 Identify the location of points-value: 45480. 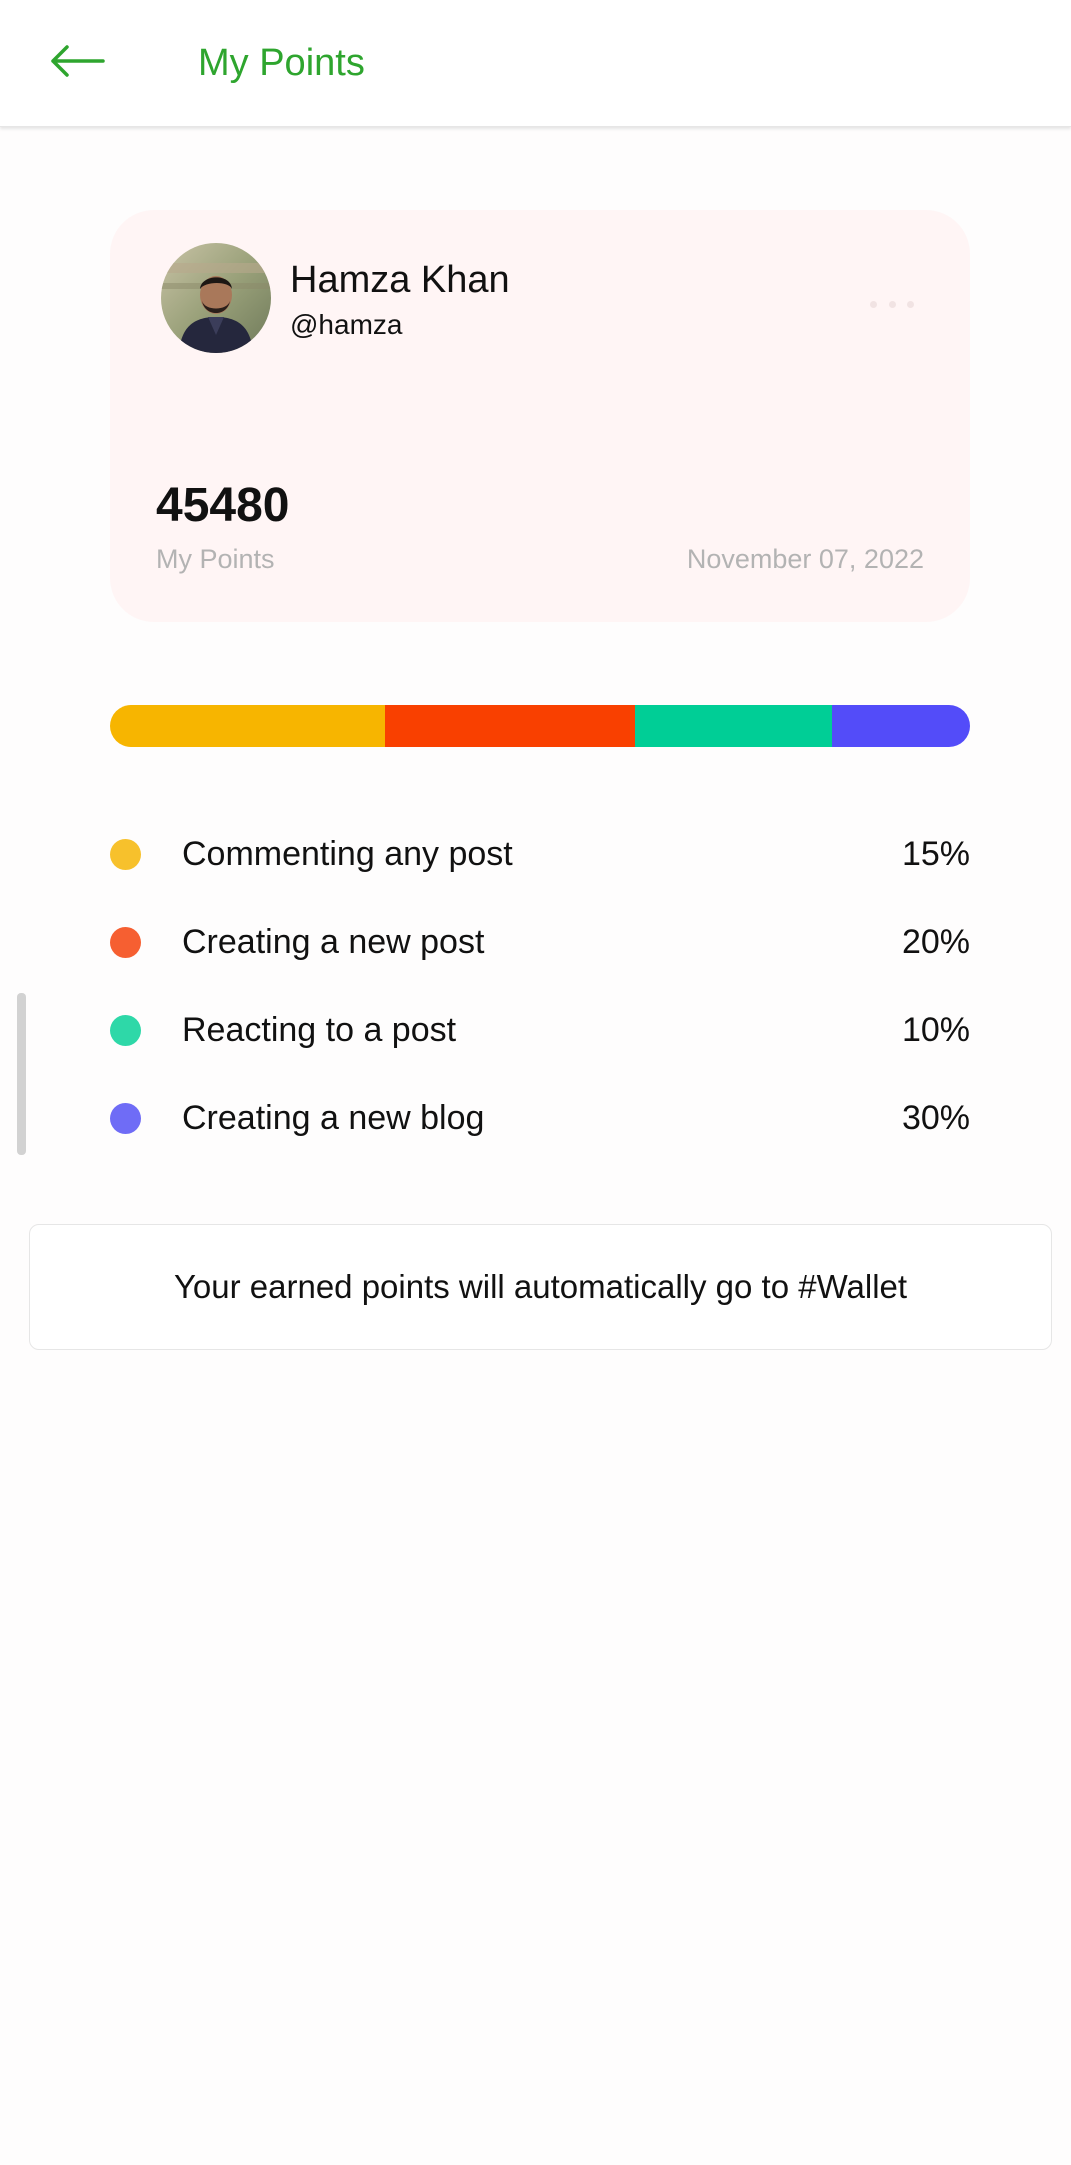
(223, 505).